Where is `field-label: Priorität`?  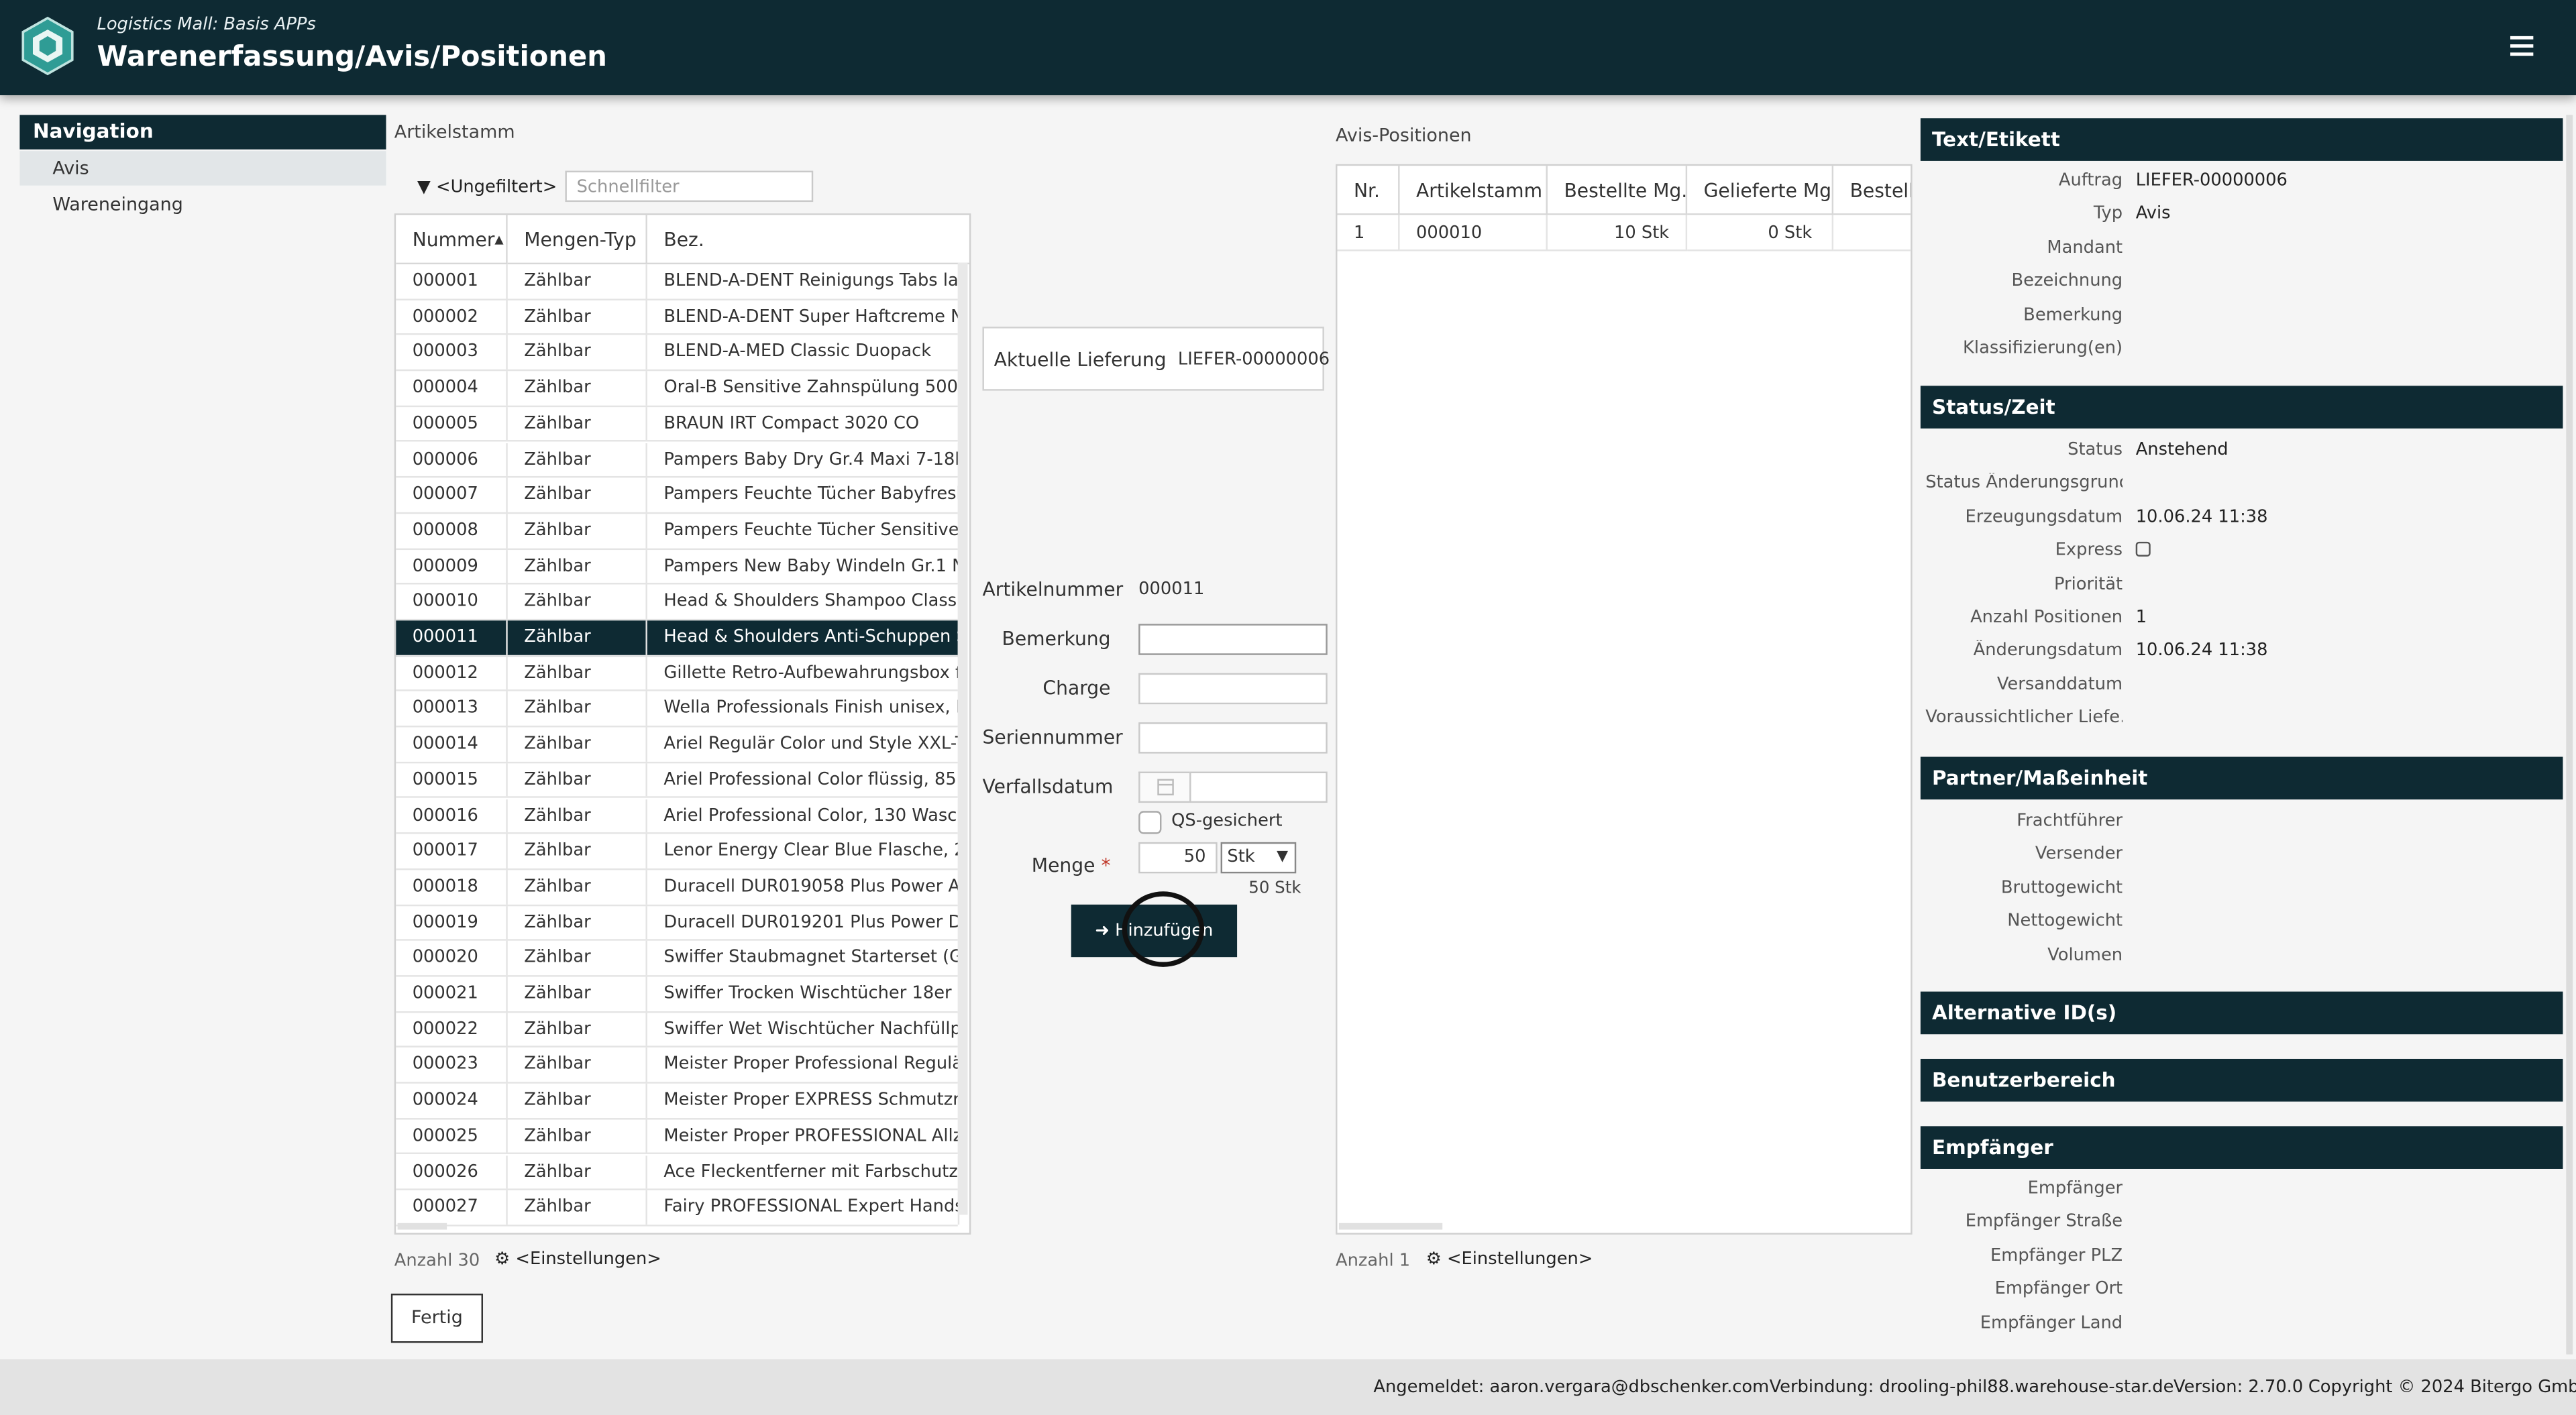 field-label: Priorität is located at coordinates (2088, 583).